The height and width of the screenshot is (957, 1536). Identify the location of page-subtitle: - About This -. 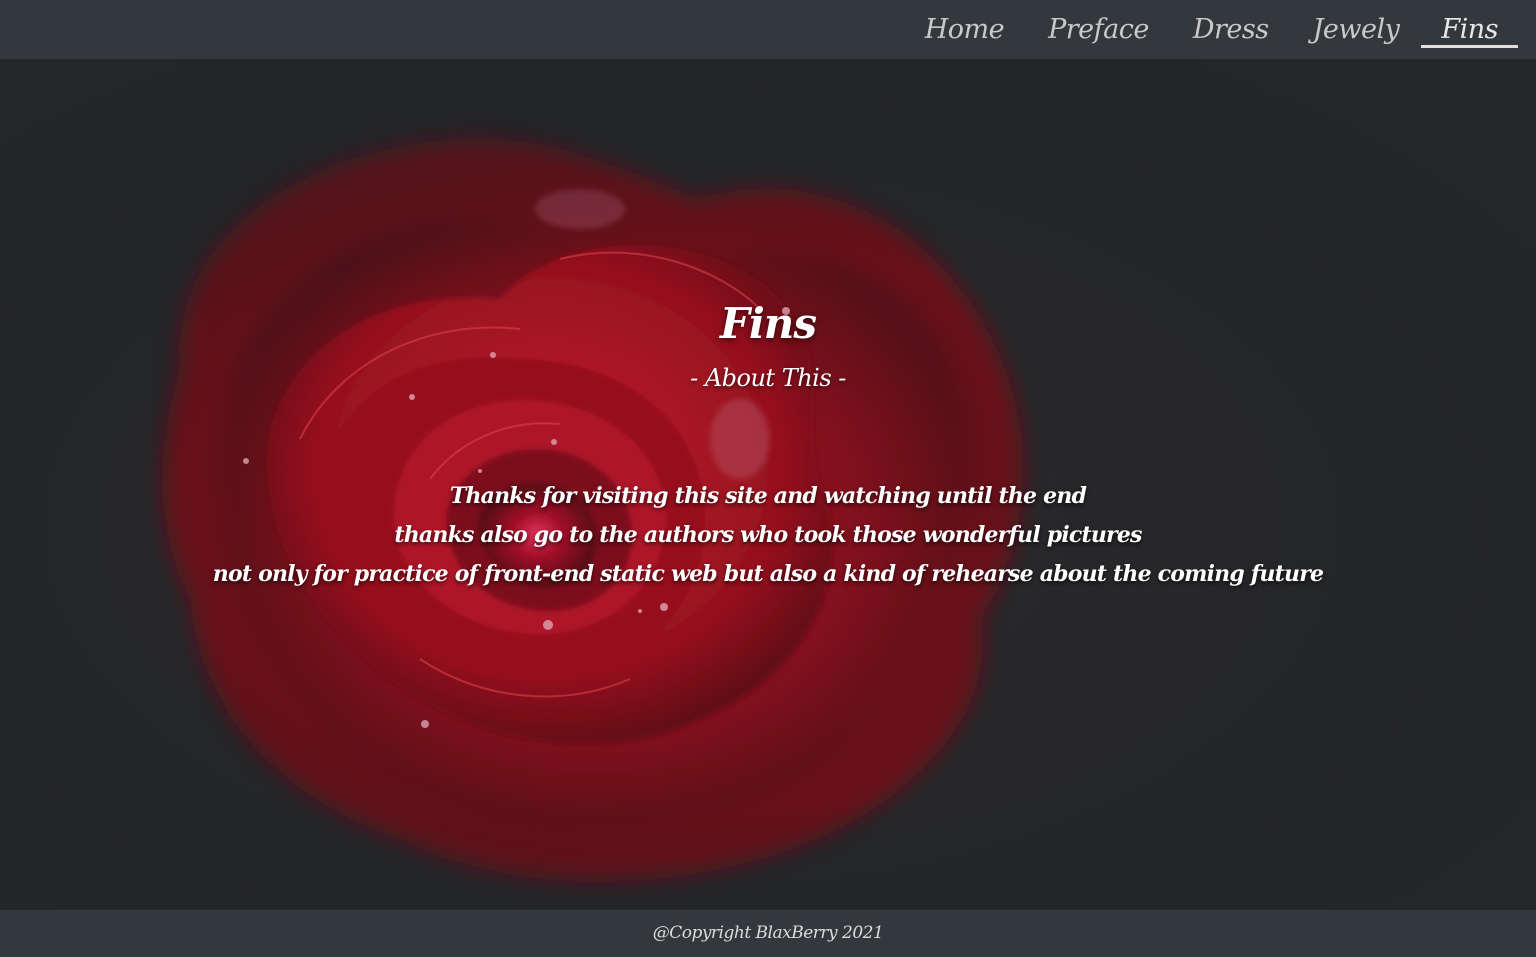
(768, 378).